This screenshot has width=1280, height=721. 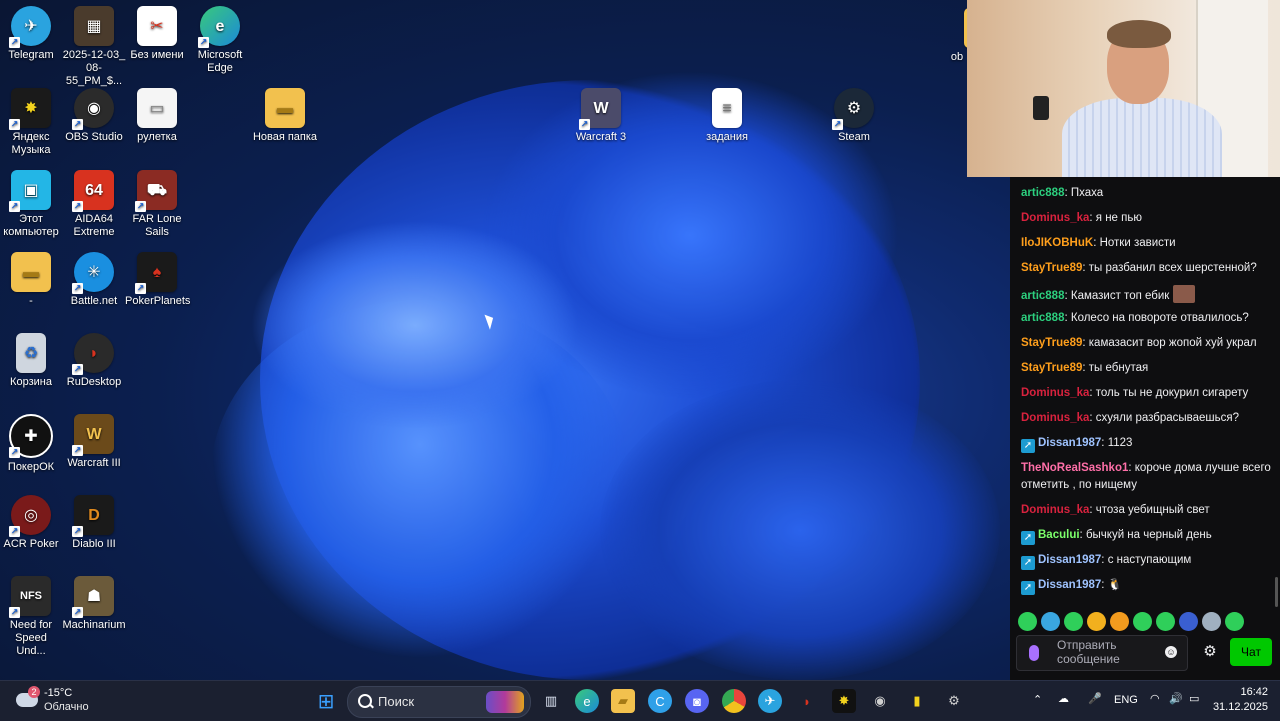 What do you see at coordinates (1063, 698) in the screenshot?
I see `onedrive-cloud-icon: ☁` at bounding box center [1063, 698].